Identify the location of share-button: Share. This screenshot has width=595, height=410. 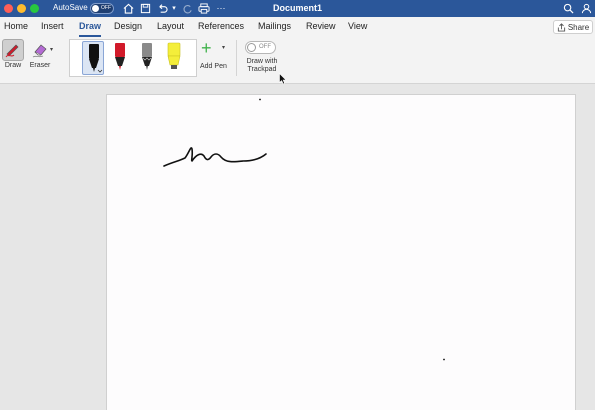
(573, 27).